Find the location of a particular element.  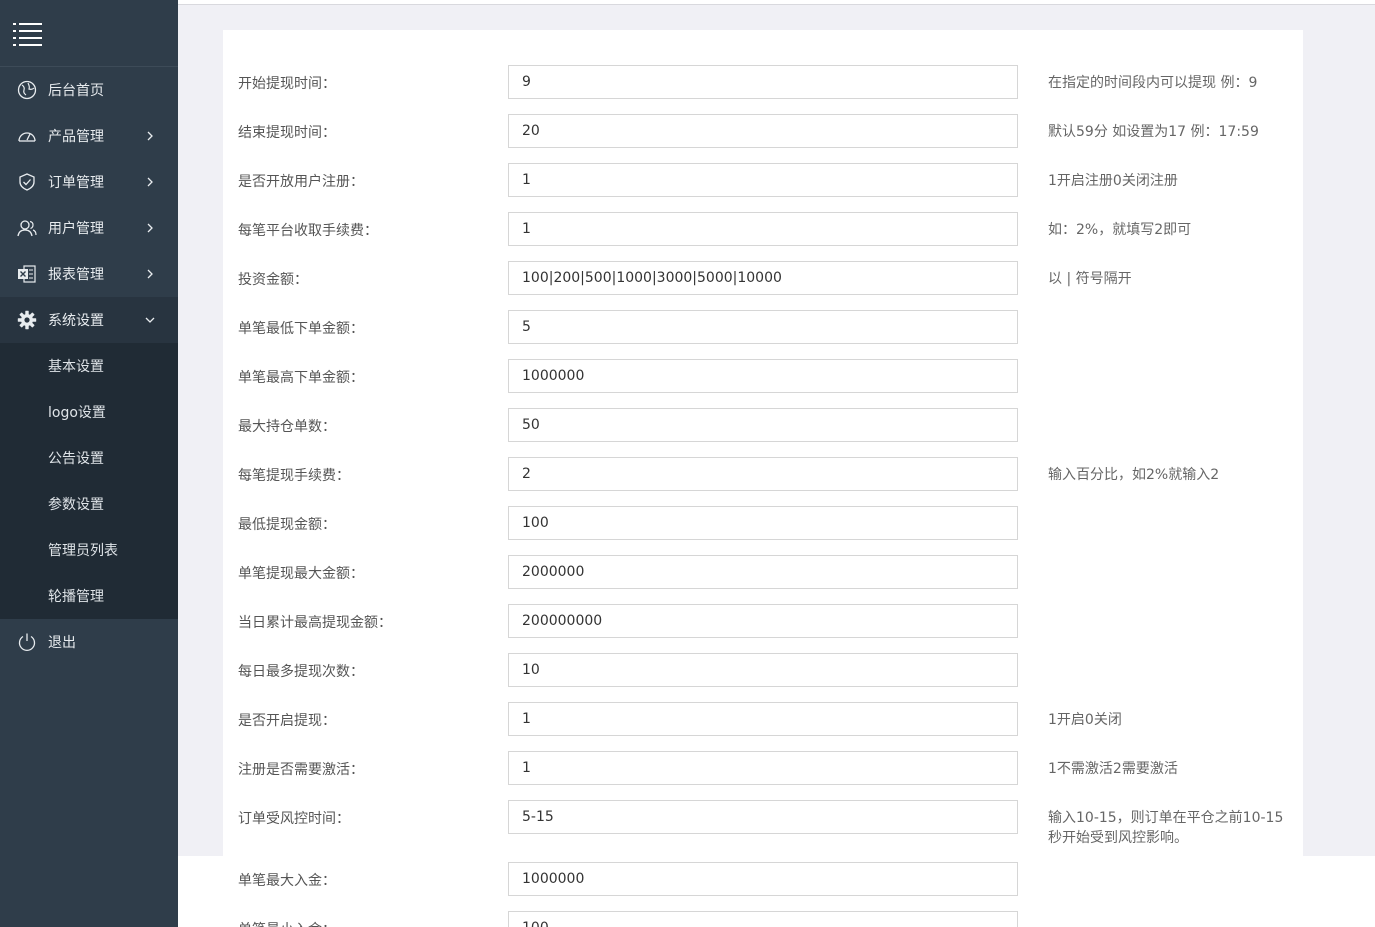

form-row: 当日累计最高提现金额： is located at coordinates (687, 621).